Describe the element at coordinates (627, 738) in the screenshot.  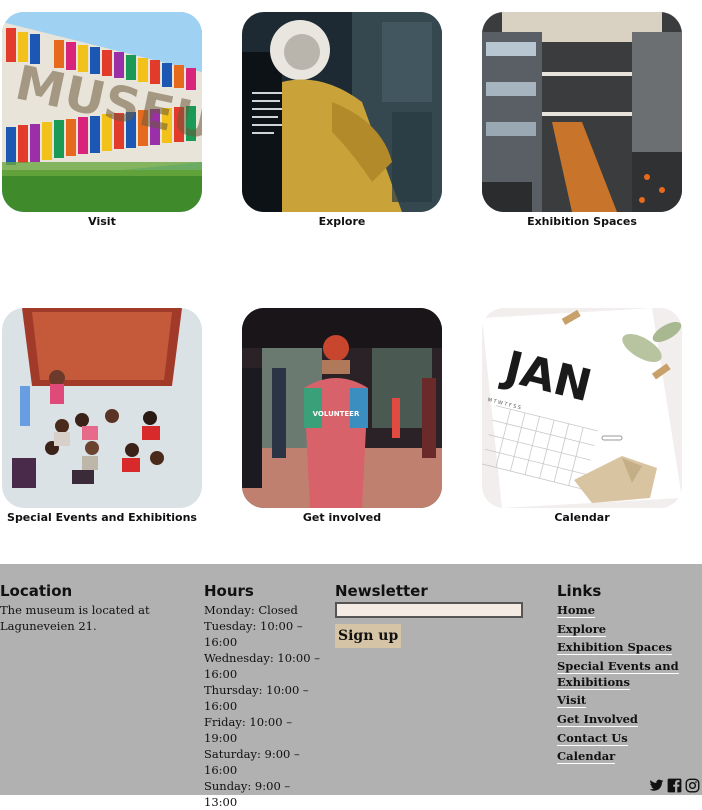
I see `footer-link-contact-us: Contact Us` at that location.